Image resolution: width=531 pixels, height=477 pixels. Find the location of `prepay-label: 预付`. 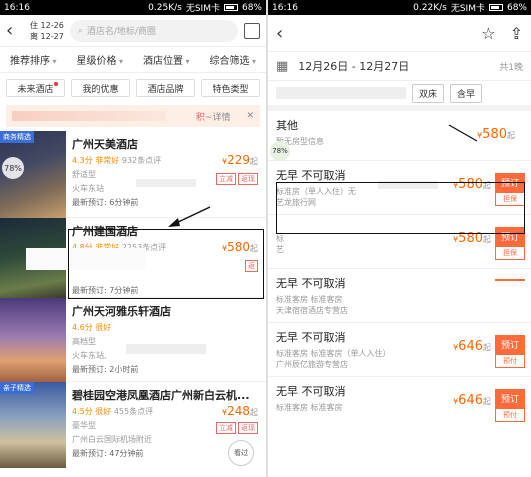

prepay-label: 预付 is located at coordinates (510, 415).